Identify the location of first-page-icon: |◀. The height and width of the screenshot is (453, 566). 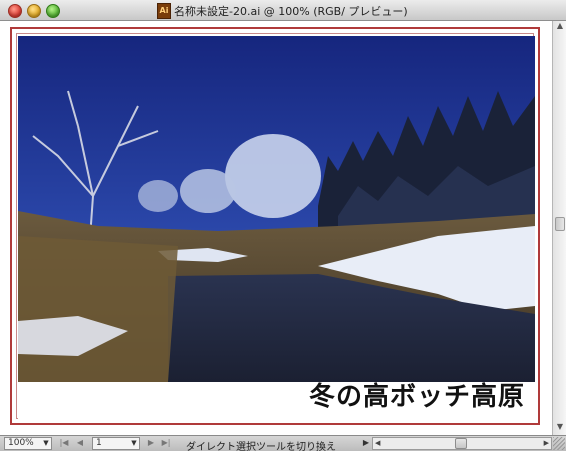
(64, 443).